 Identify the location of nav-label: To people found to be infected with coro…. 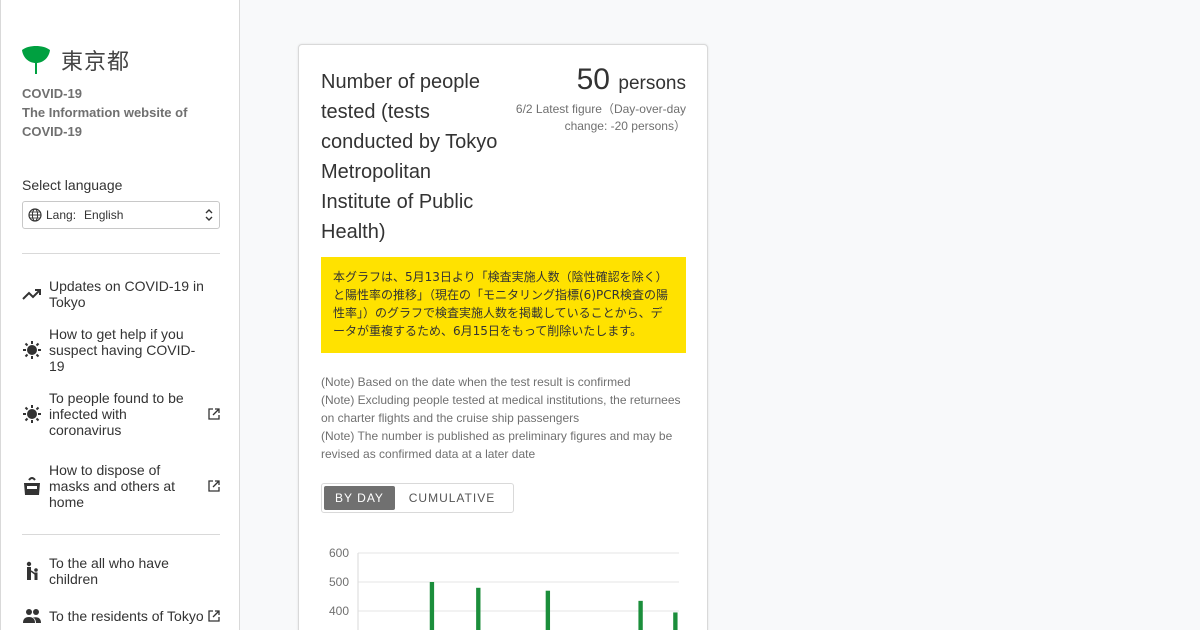
(116, 414).